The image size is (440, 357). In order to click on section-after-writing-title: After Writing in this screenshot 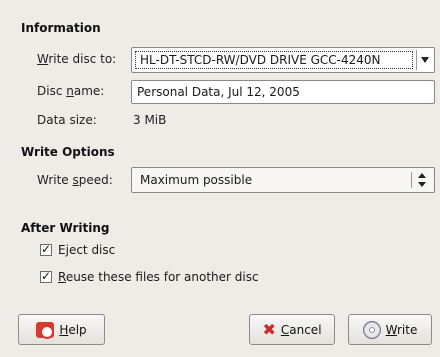, I will do `click(65, 228)`.